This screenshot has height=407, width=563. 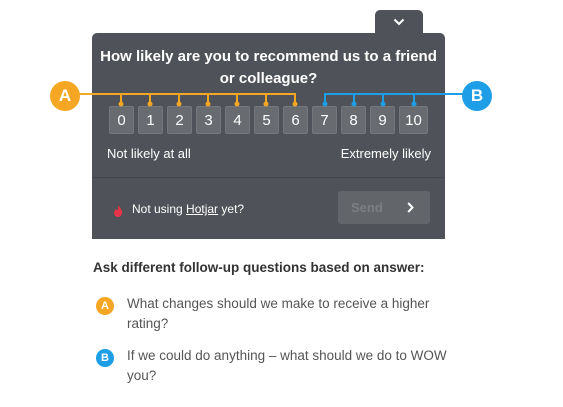 What do you see at coordinates (392, 100) in the screenshot?
I see `bracket-b` at bounding box center [392, 100].